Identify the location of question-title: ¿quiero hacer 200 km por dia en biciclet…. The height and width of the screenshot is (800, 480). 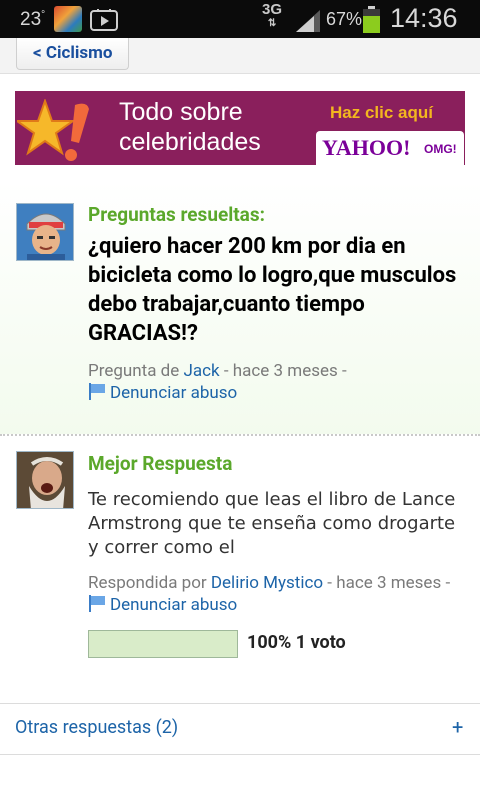
(272, 290).